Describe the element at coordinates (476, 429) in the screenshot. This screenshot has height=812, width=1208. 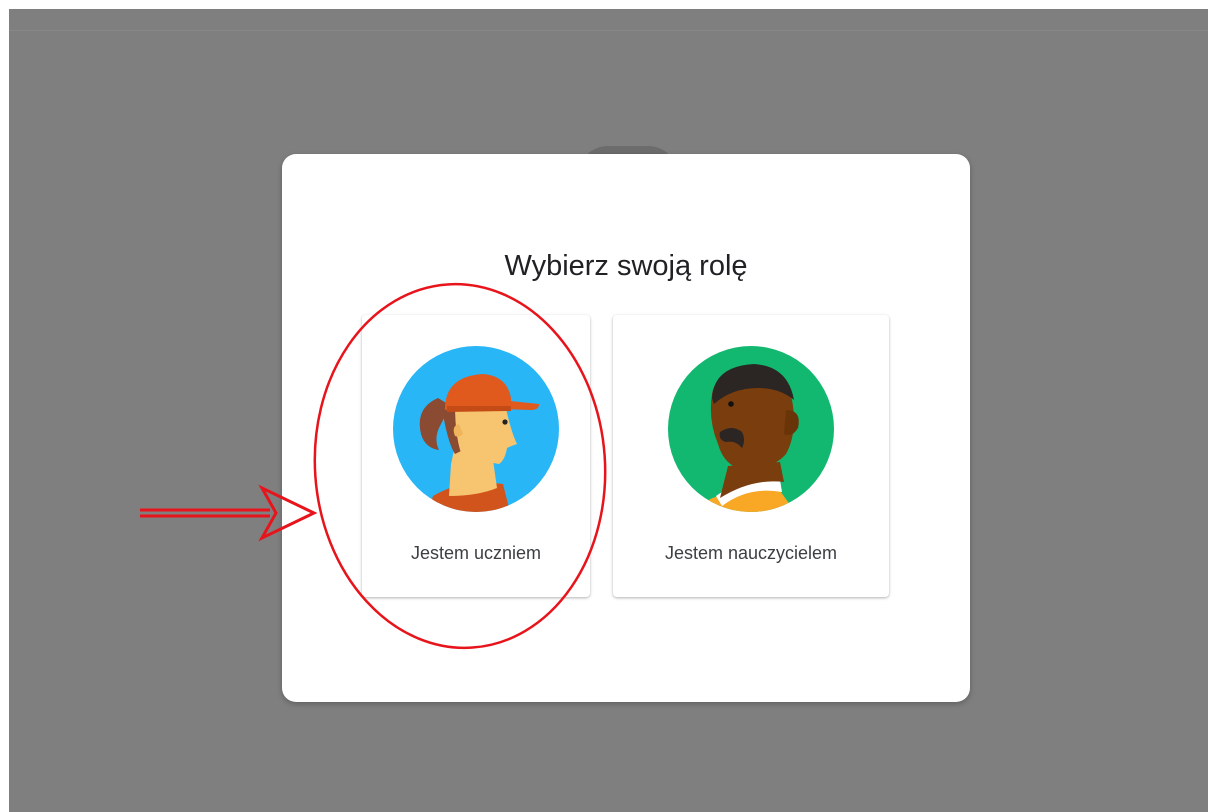
I see `student-avatar-icon` at that location.